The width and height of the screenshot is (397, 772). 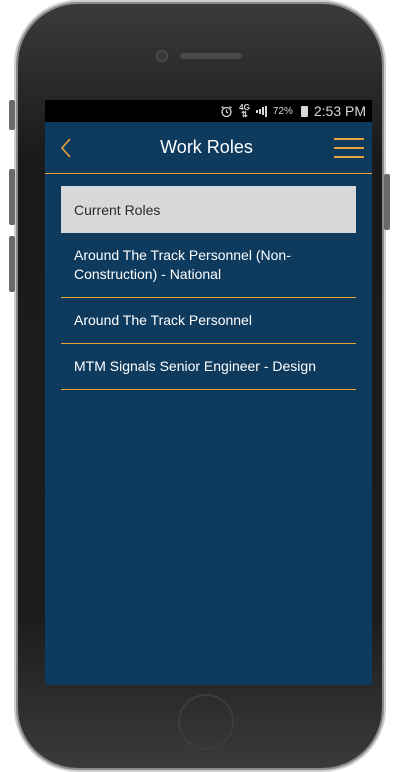 I want to click on hamburger-menu-icon, so click(x=348, y=148).